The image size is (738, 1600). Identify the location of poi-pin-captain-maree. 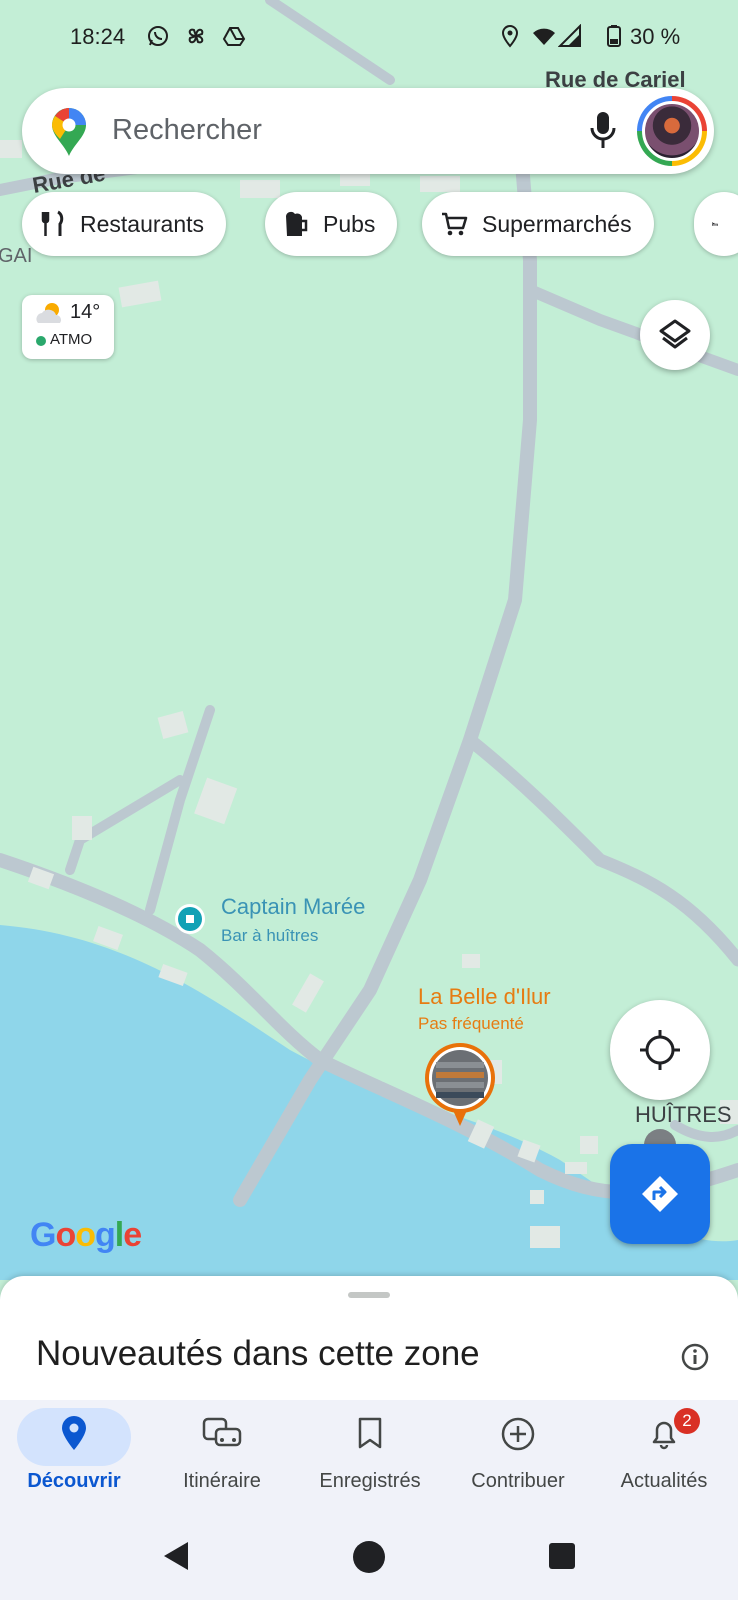
(190, 919).